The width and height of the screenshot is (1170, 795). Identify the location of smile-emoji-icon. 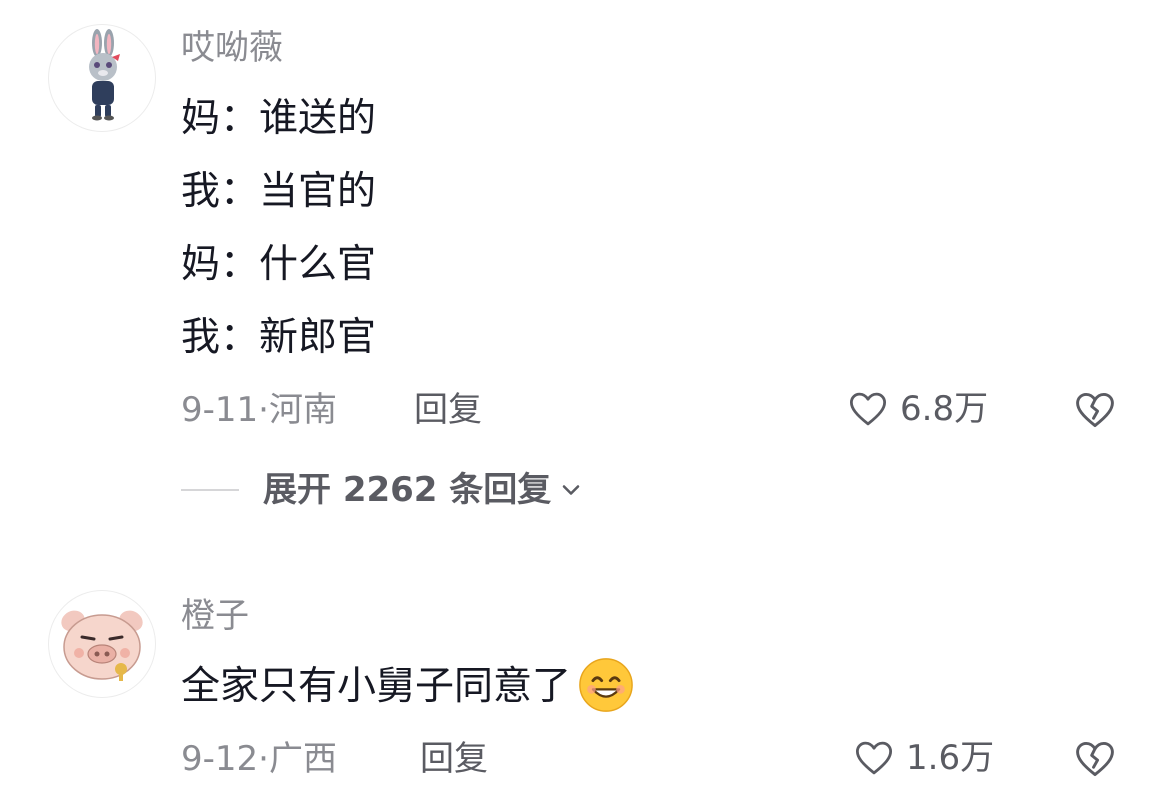
(606, 684).